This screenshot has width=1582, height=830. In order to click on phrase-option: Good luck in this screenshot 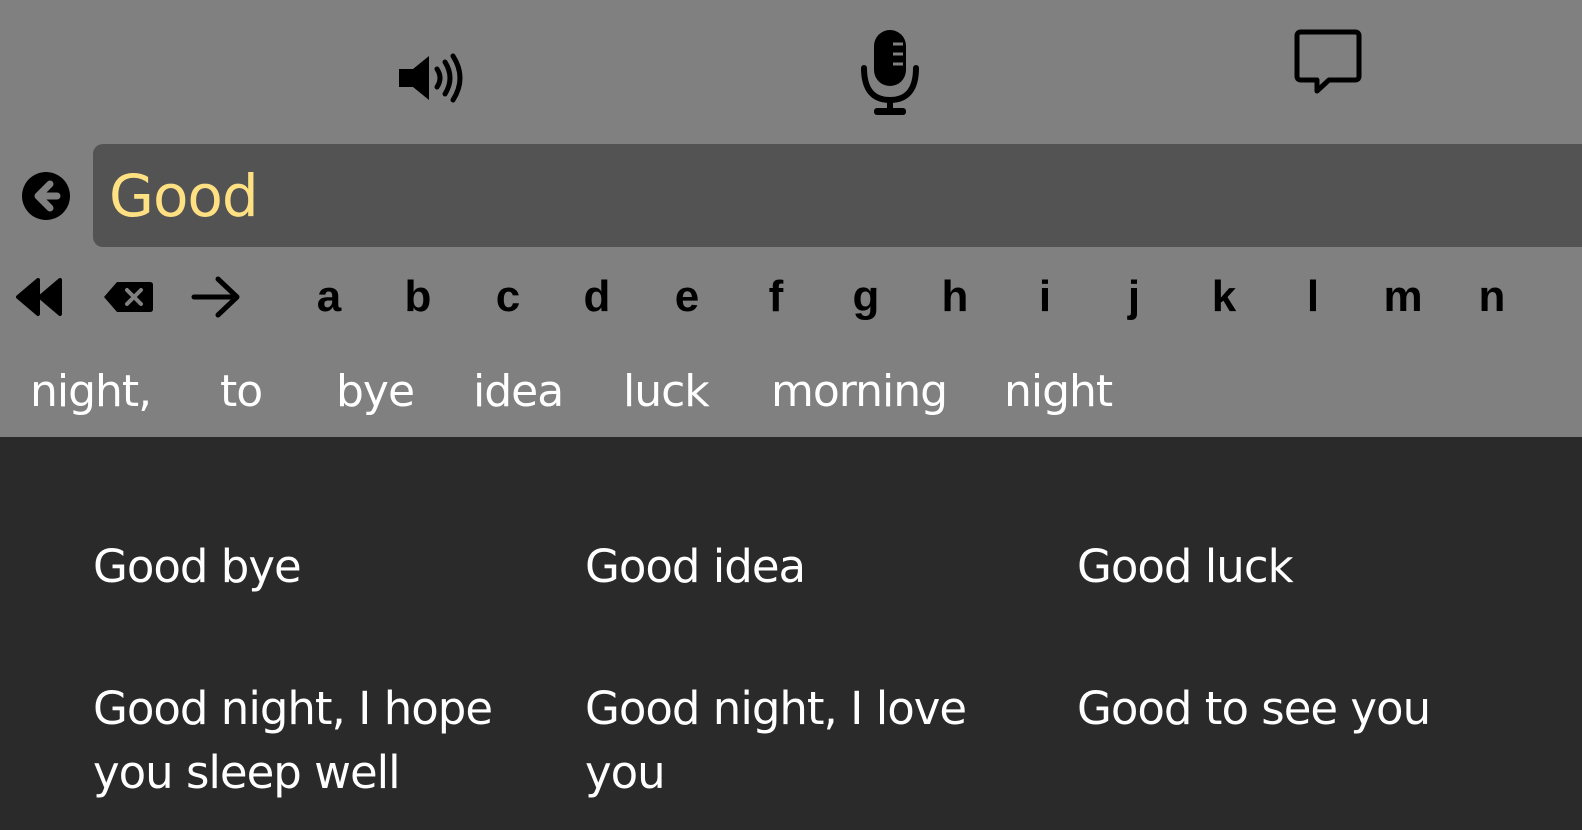, I will do `click(1277, 567)`.